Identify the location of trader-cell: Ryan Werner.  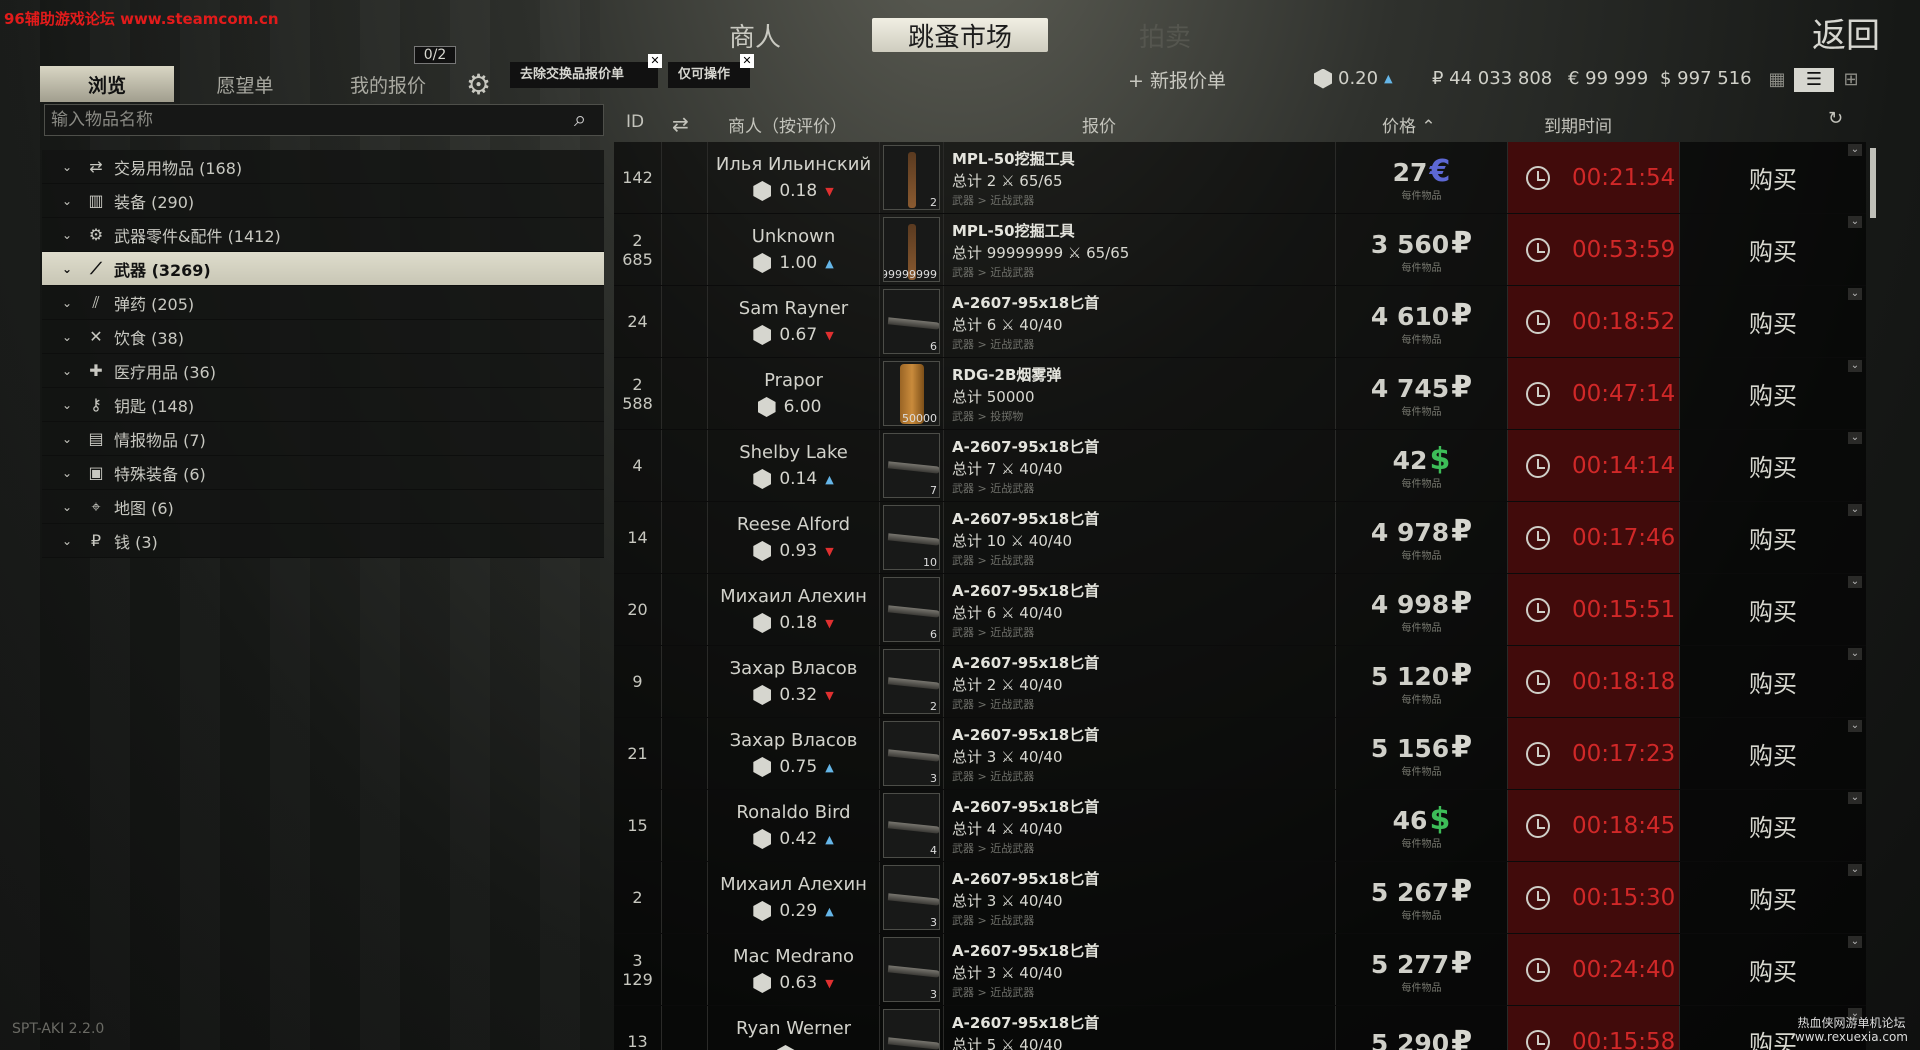
(794, 1028).